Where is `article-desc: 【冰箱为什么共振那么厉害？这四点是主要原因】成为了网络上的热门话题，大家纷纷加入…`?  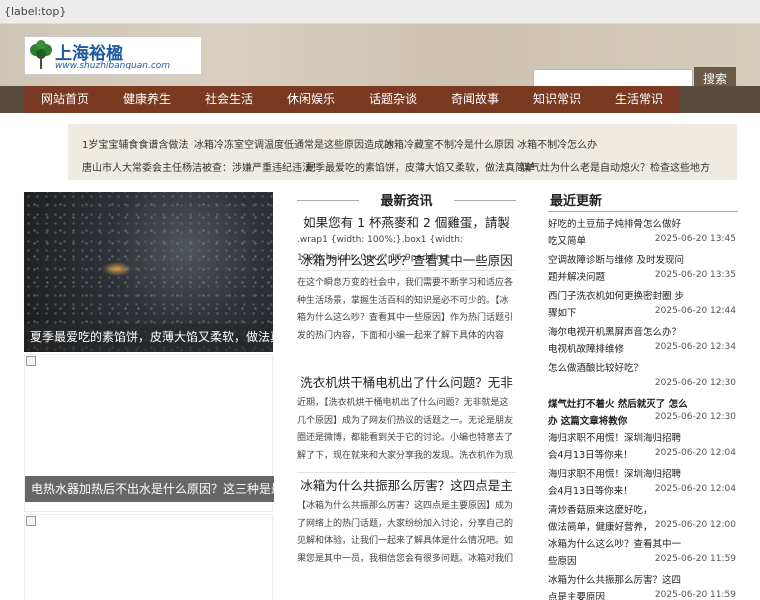 article-desc: 【冰箱为什么共振那么厉害？这四点是主要原因】成为了网络上的热门话题，大家纷纷加入… is located at coordinates (405, 532).